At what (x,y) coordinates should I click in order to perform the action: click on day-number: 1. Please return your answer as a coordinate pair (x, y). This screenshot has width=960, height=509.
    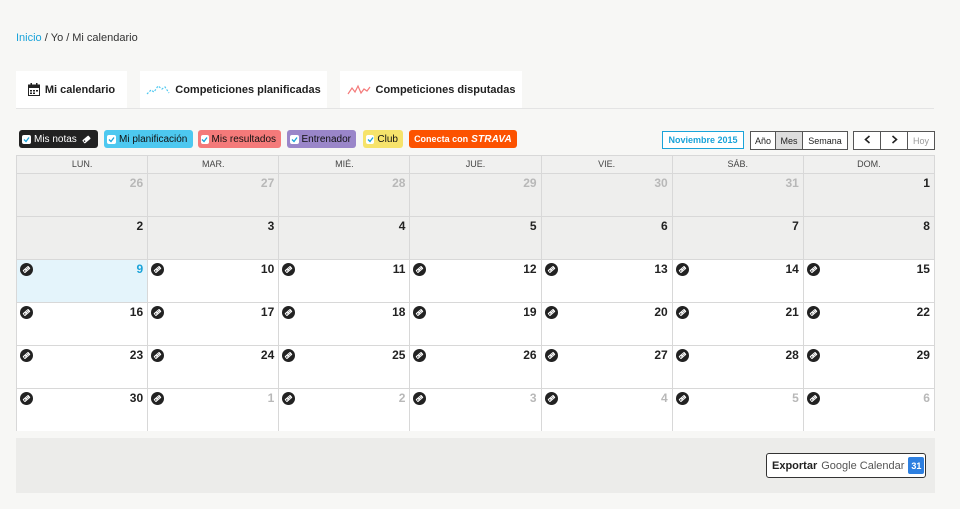
    Looking at the image, I should click on (926, 183).